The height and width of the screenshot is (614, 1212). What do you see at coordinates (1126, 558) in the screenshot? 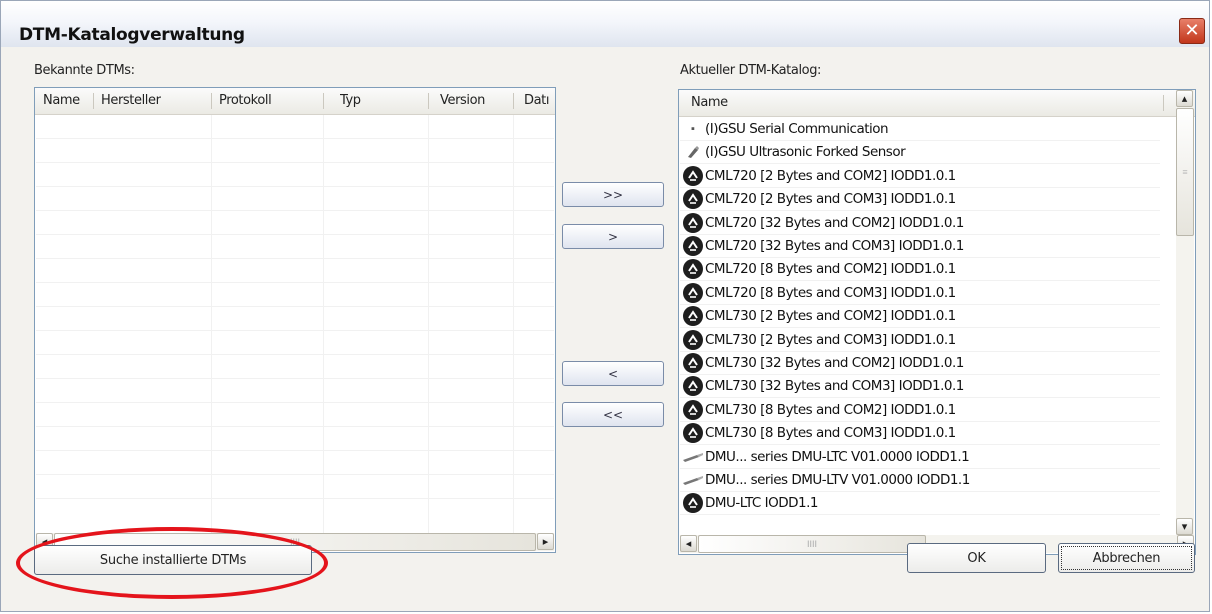
I see `cancel-button: Abbrechen` at bounding box center [1126, 558].